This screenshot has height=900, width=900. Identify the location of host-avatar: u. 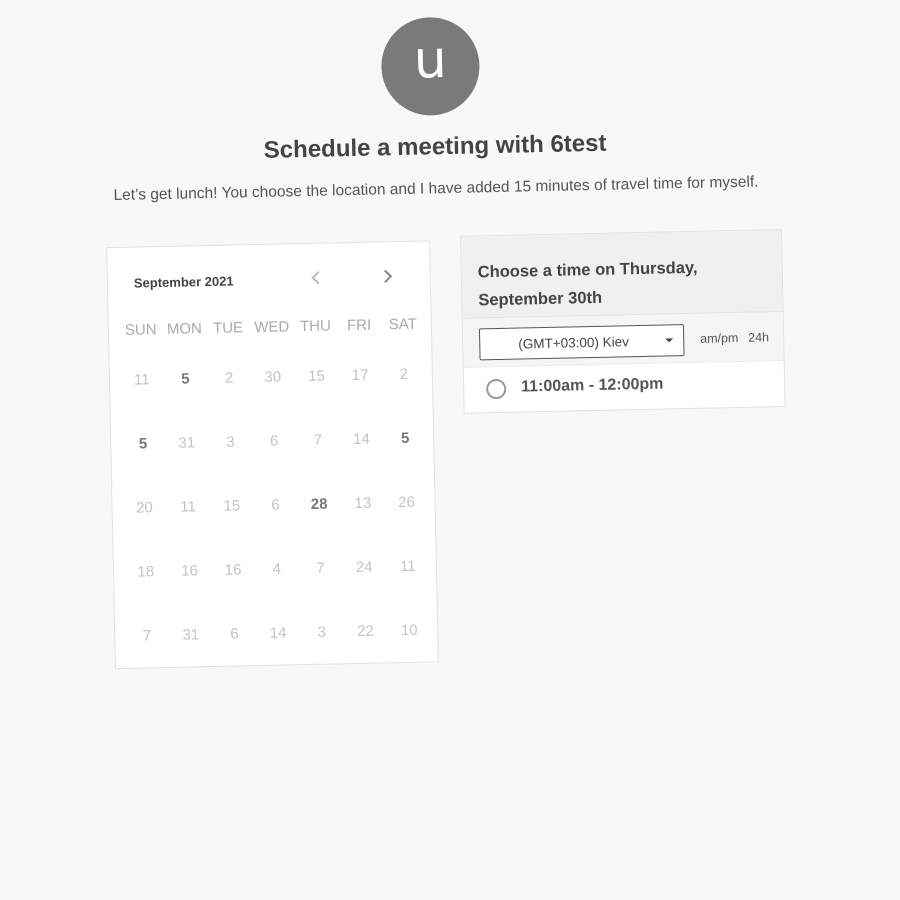
(430, 66).